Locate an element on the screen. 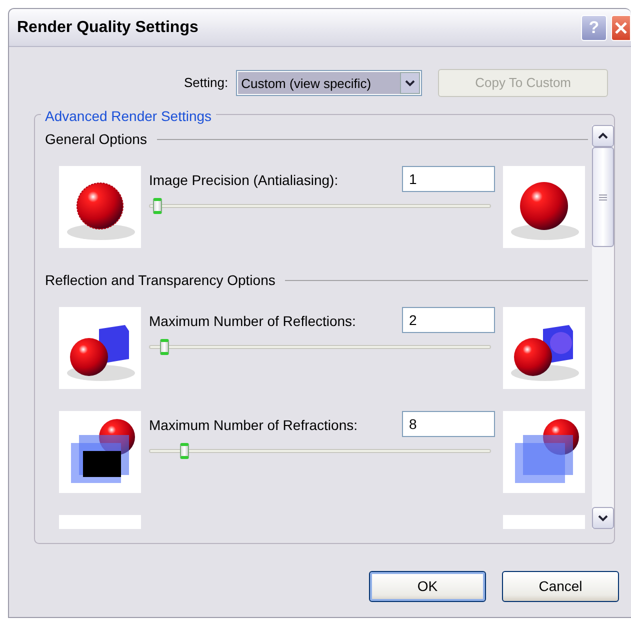  chevron-up-icon is located at coordinates (603, 136).